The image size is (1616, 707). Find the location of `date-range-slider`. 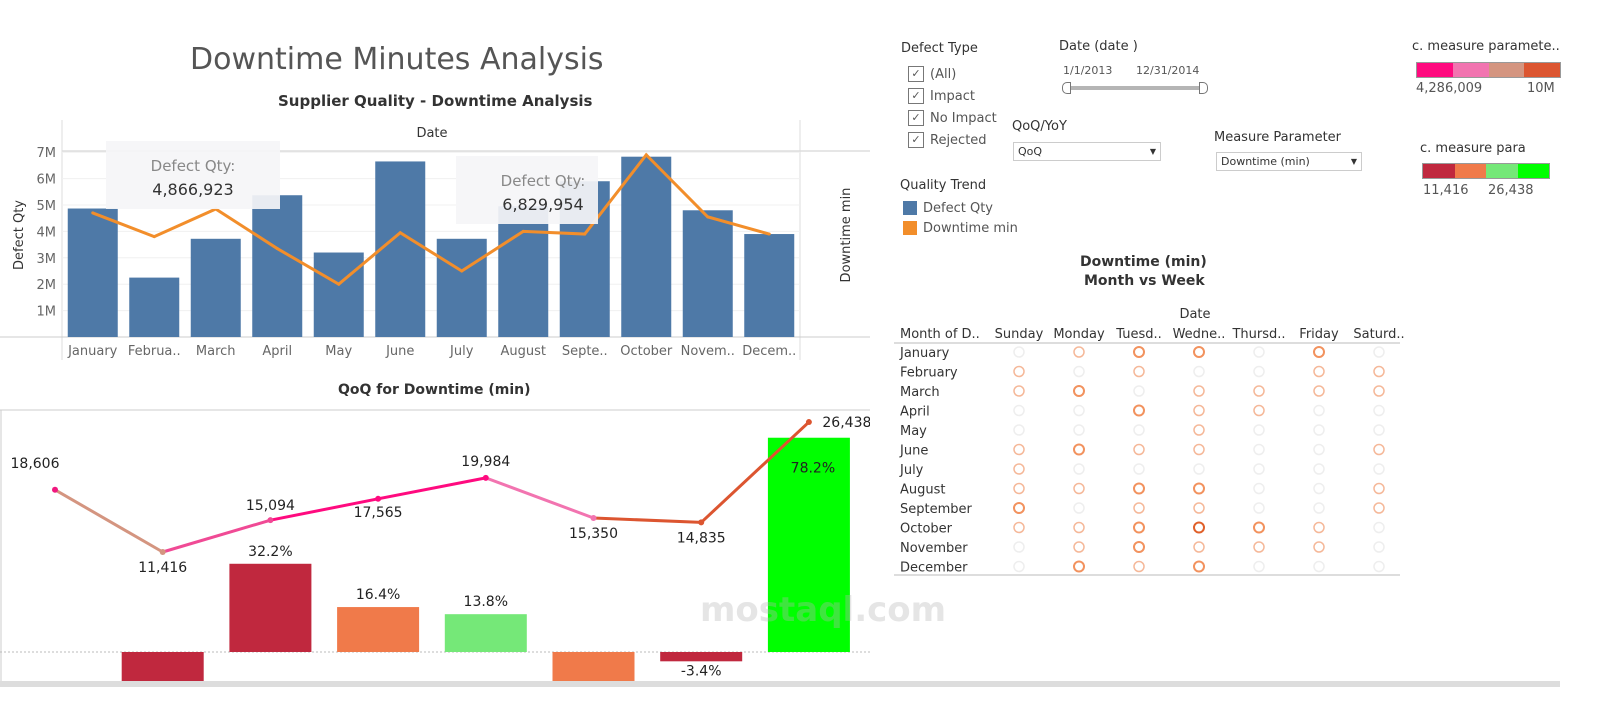

date-range-slider is located at coordinates (1135, 88).